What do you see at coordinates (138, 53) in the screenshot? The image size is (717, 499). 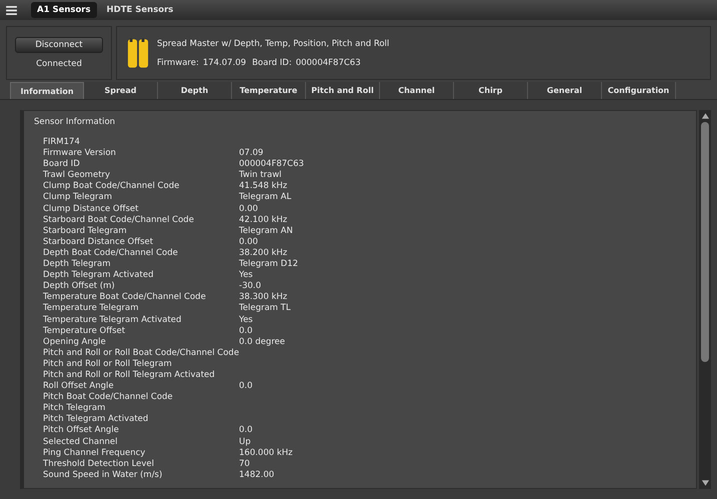 I see `sensor-icon` at bounding box center [138, 53].